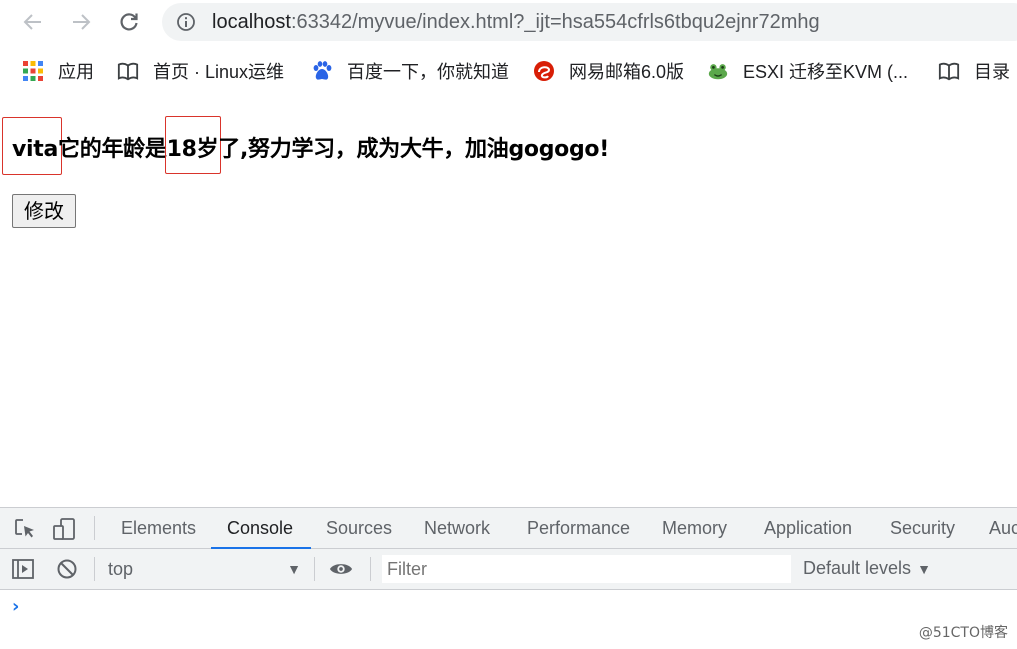 The image size is (1017, 649). I want to click on tab-sources: Sources, so click(359, 528).